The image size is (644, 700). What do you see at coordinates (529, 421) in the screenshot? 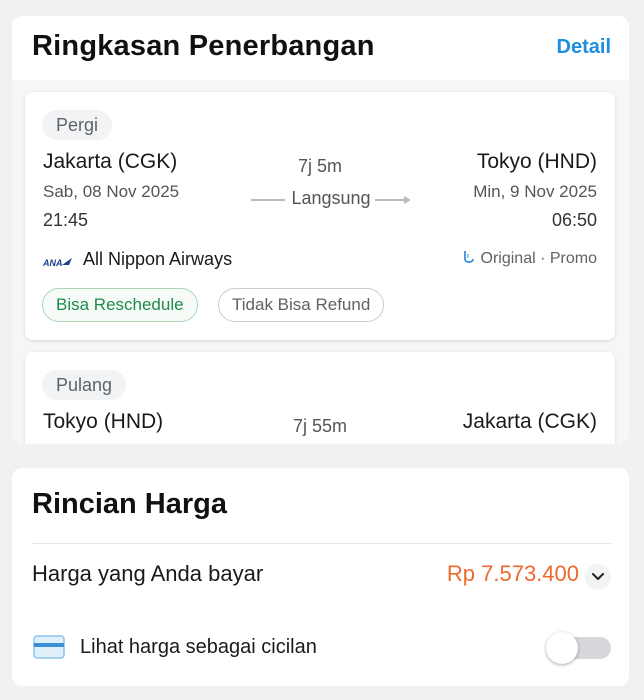
I see `return-dest-city: Jakarta (CGK)` at bounding box center [529, 421].